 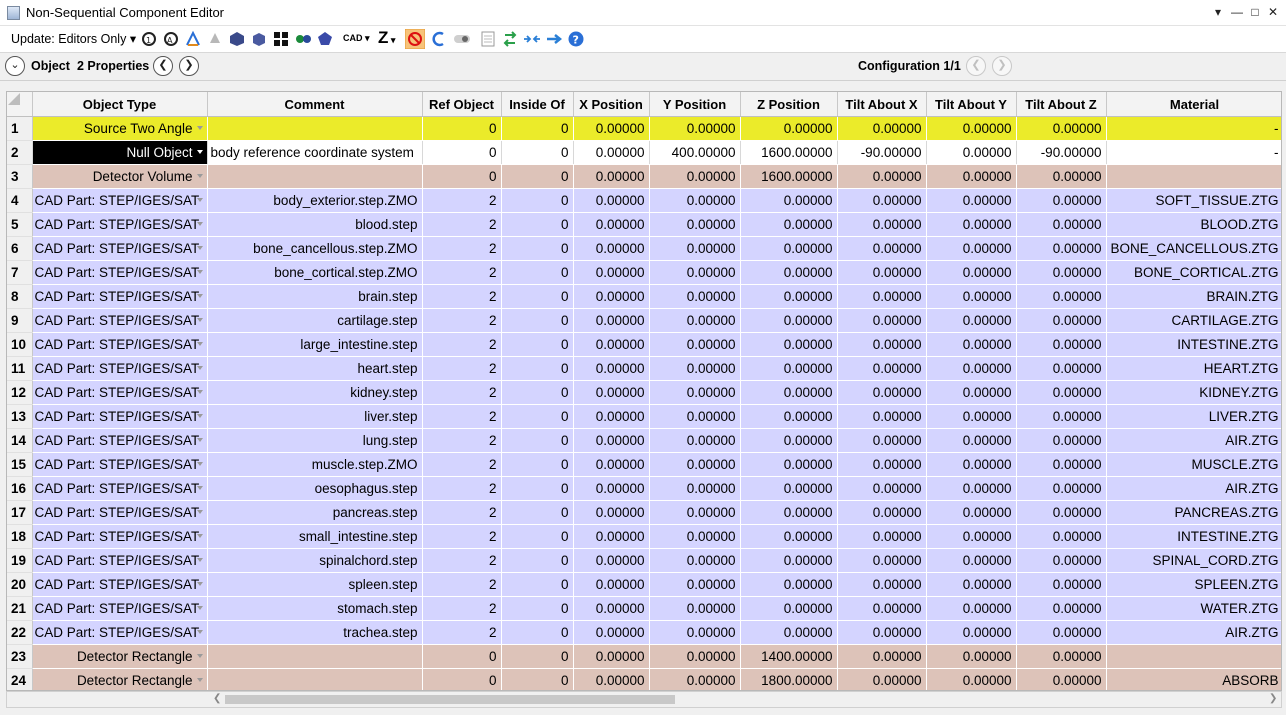 I want to click on z-position-cell: 1400.00000, so click(x=789, y=656).